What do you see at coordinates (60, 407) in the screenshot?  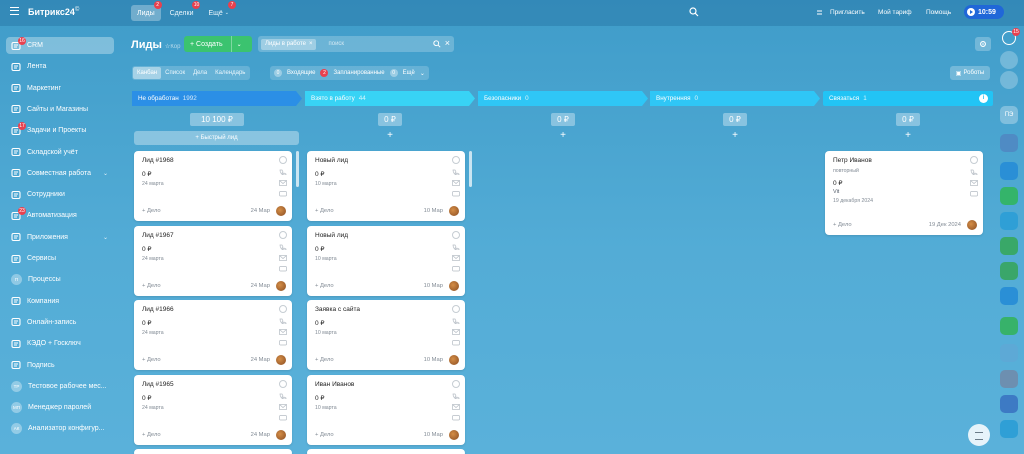 I see `sidebar-item: МП Менеджер паролей` at bounding box center [60, 407].